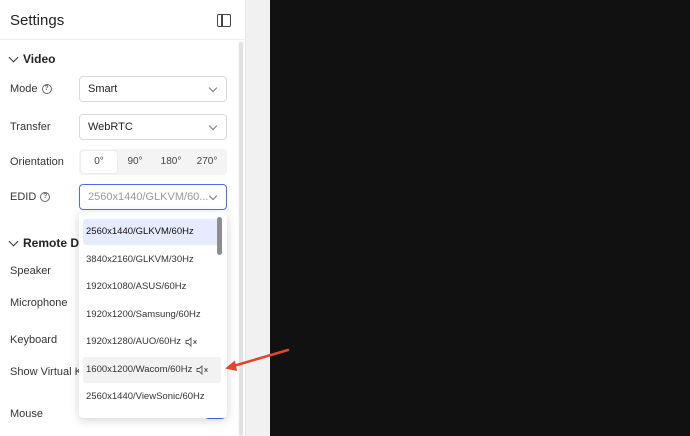  Describe the element at coordinates (257, 359) in the screenshot. I see `annotation-arrow-icon` at that location.